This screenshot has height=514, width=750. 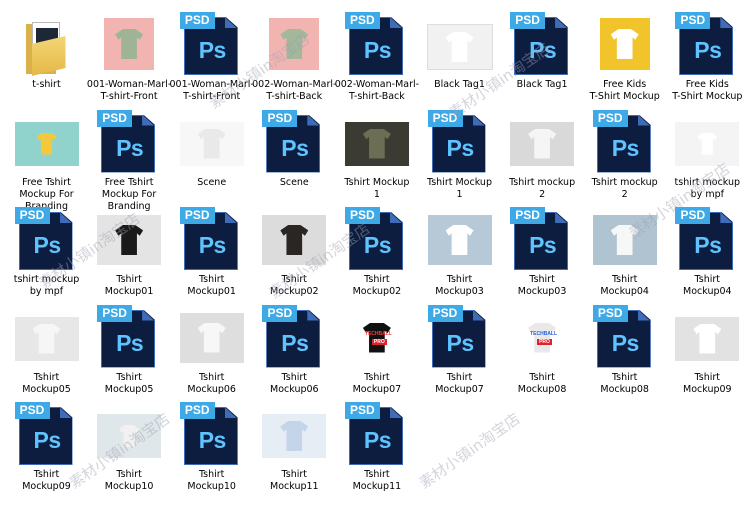 I want to click on image-file-item: Tshirt Mockup01, so click(x=129, y=255).